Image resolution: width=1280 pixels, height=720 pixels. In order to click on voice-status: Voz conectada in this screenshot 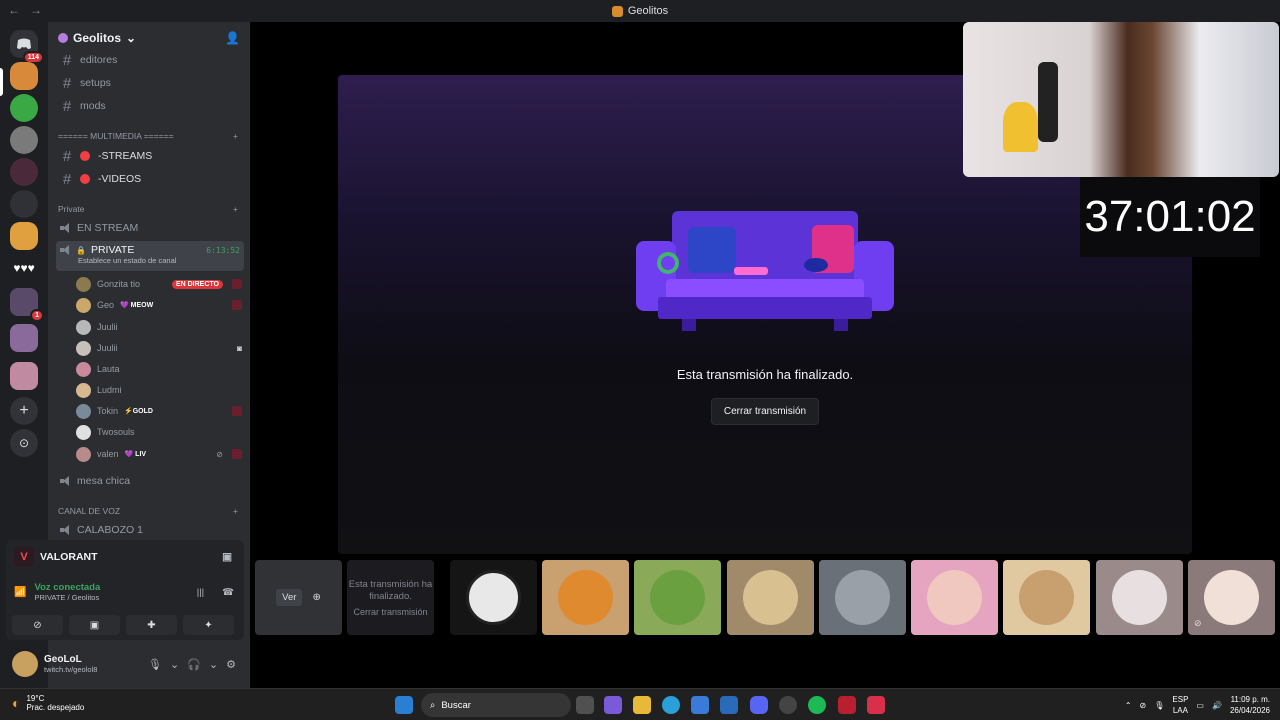, I will do `click(67, 587)`.